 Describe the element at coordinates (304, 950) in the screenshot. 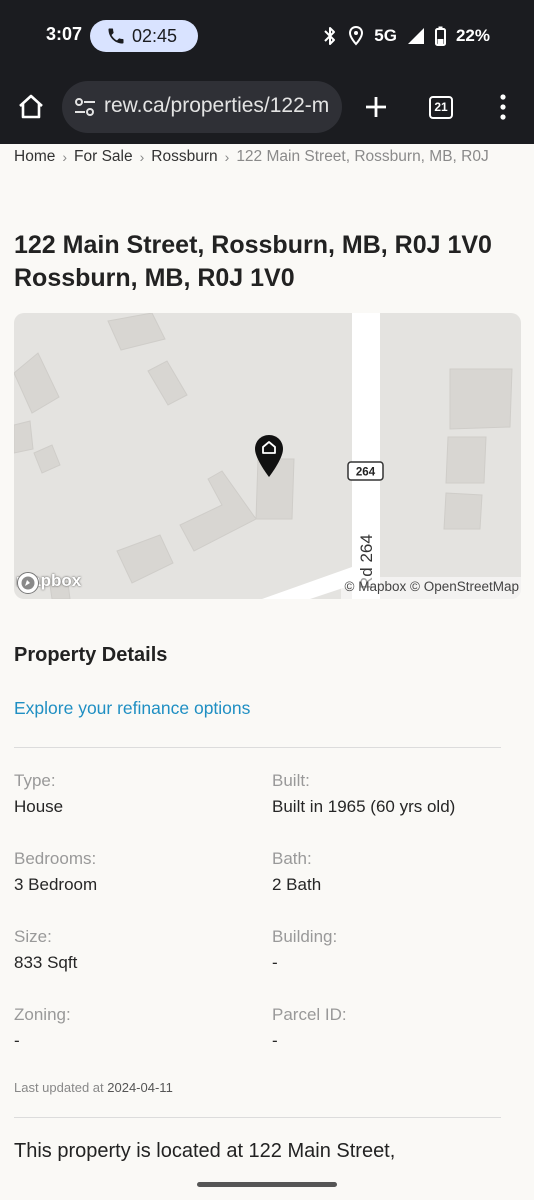

I see `detail-building: Building: -` at that location.